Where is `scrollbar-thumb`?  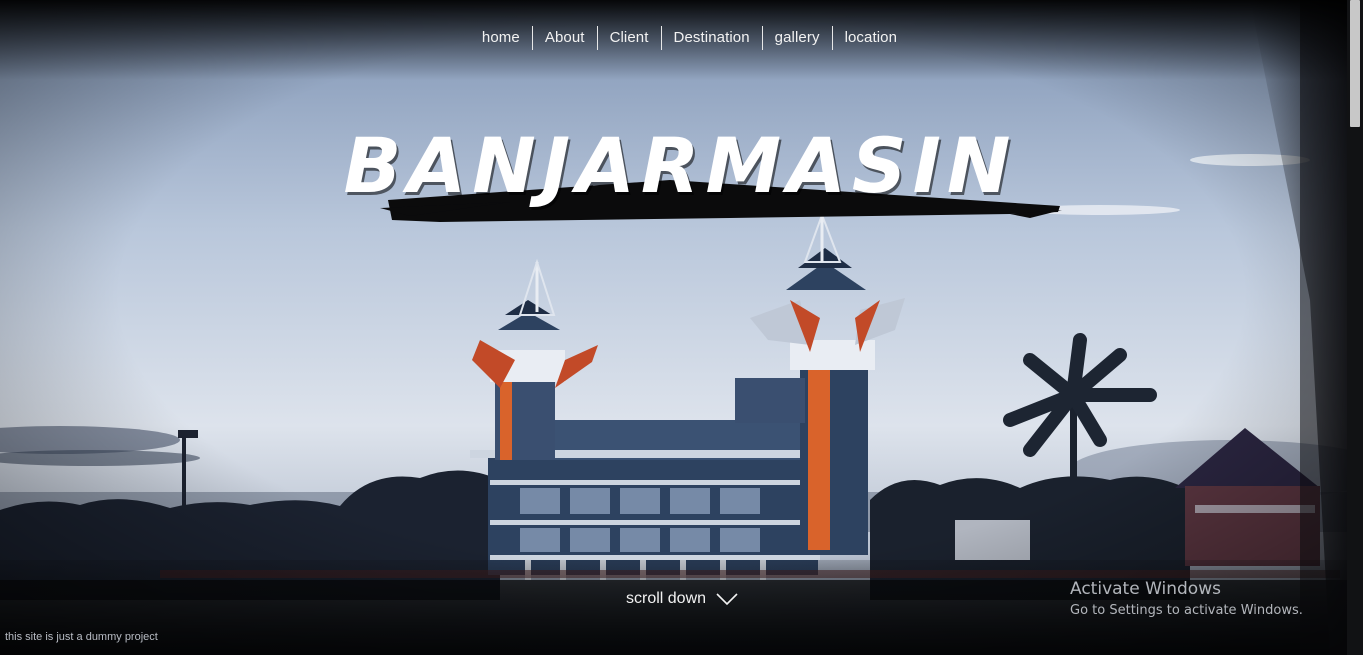 scrollbar-thumb is located at coordinates (1355, 63).